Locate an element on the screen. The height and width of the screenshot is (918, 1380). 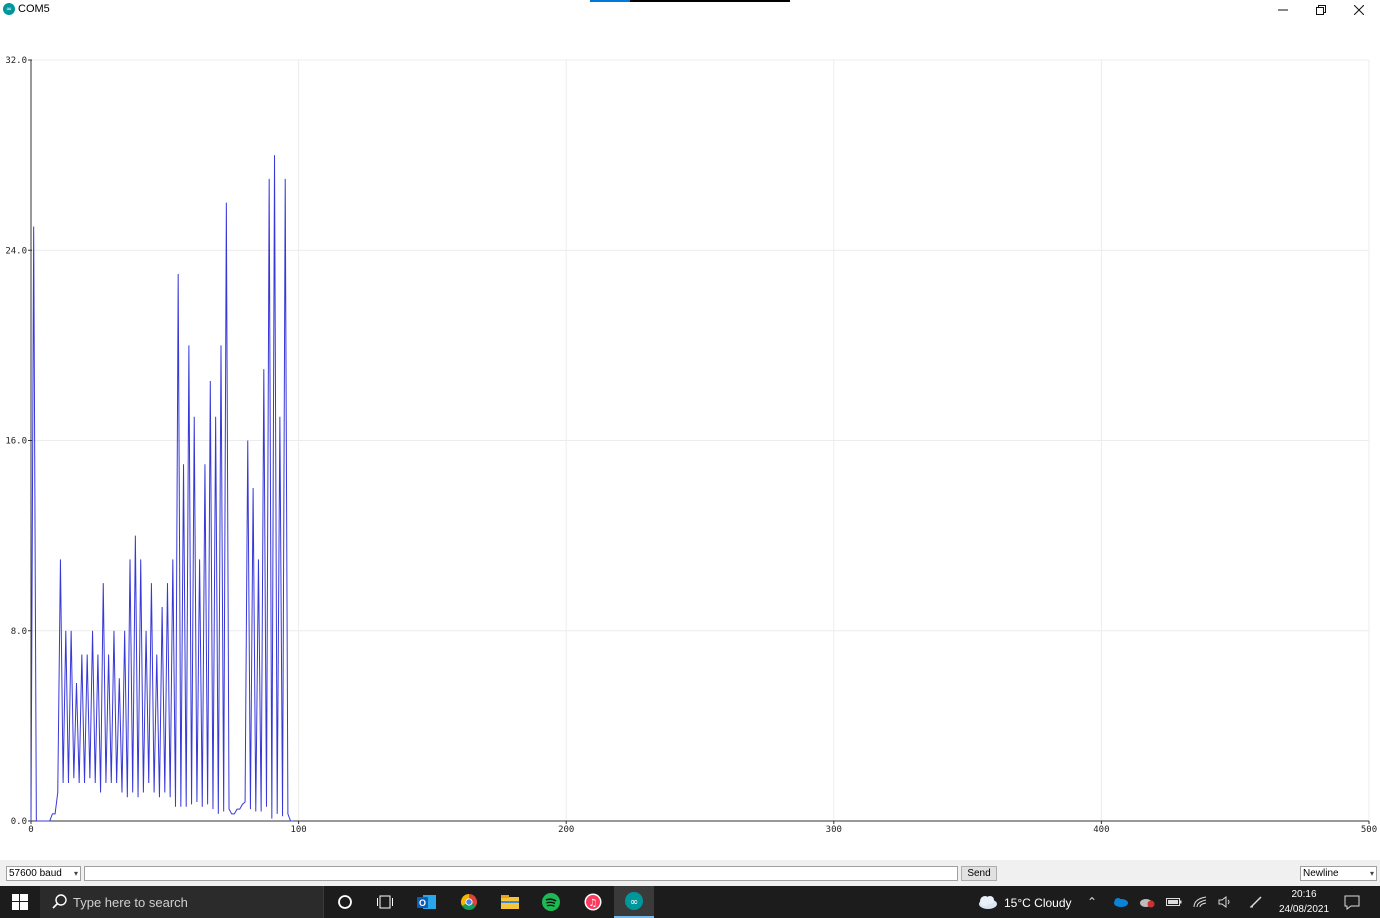
onedrive-icon is located at coordinates (1120, 902).